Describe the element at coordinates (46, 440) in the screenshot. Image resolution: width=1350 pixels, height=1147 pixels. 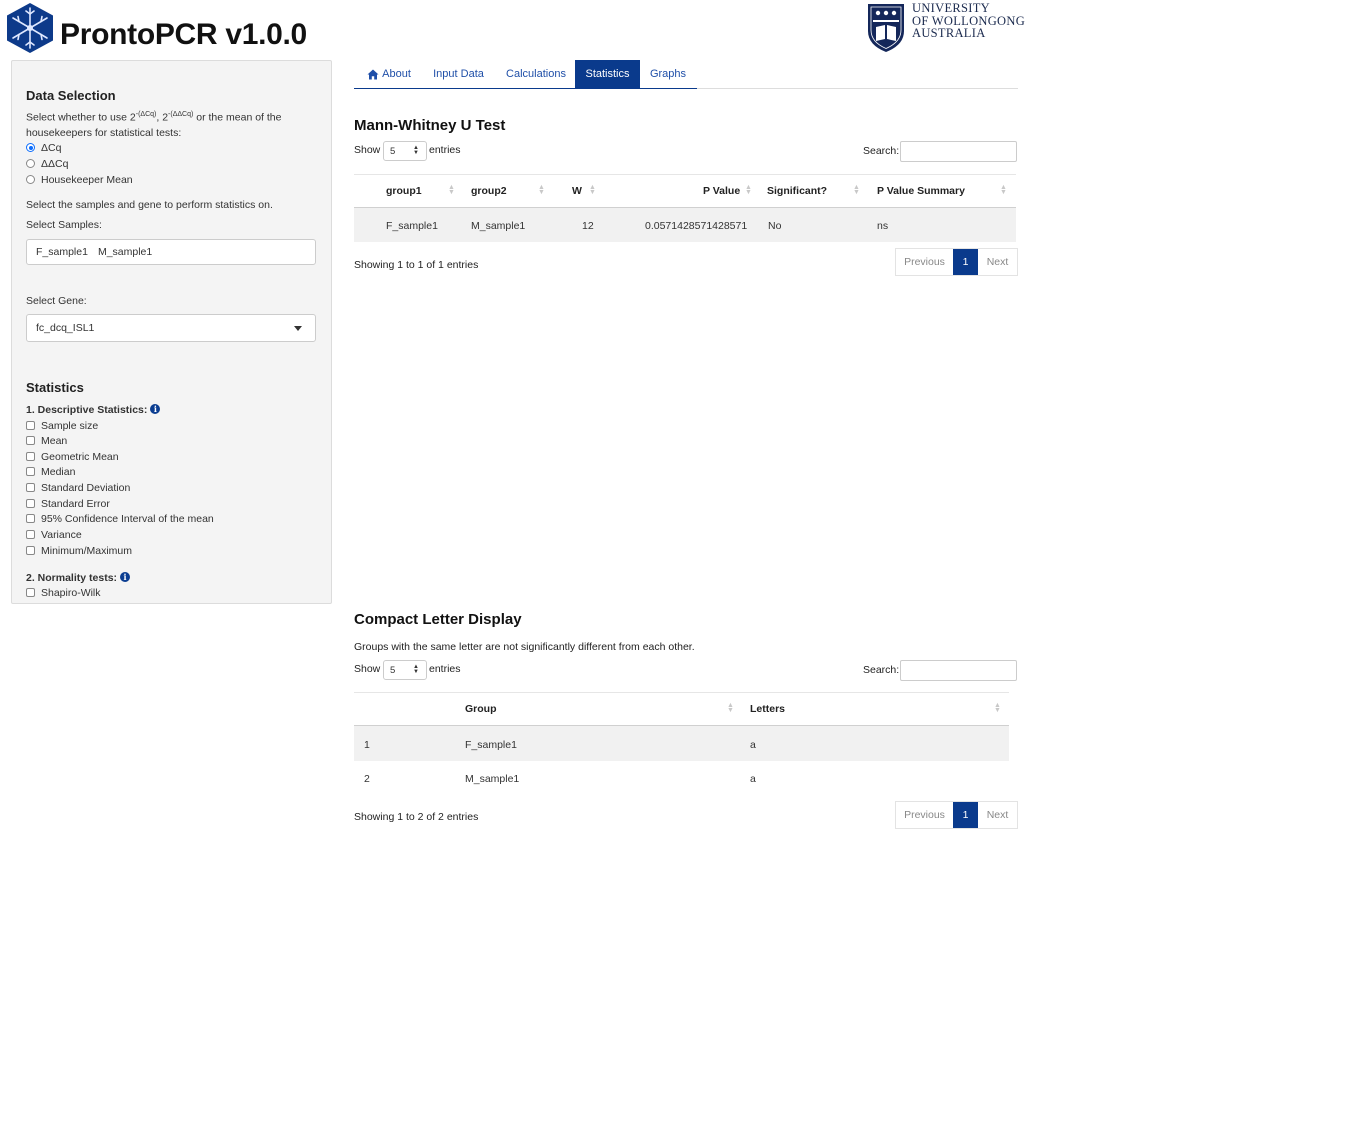
I see `checkbox-mean: Mean` at that location.